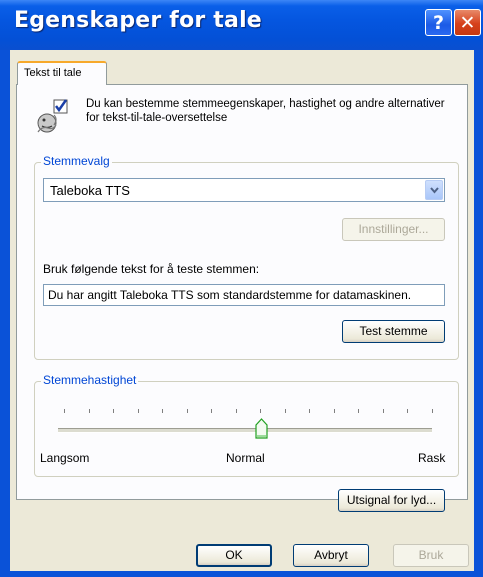 This screenshot has height=577, width=483. What do you see at coordinates (331, 555) in the screenshot?
I see `cancel-button: Avbryt` at bounding box center [331, 555].